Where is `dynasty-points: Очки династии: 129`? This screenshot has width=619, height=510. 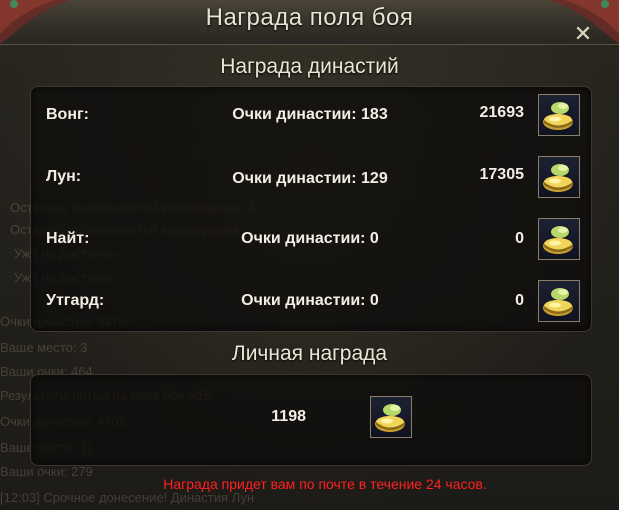
dynasty-points: Очки династии: 129 is located at coordinates (310, 178).